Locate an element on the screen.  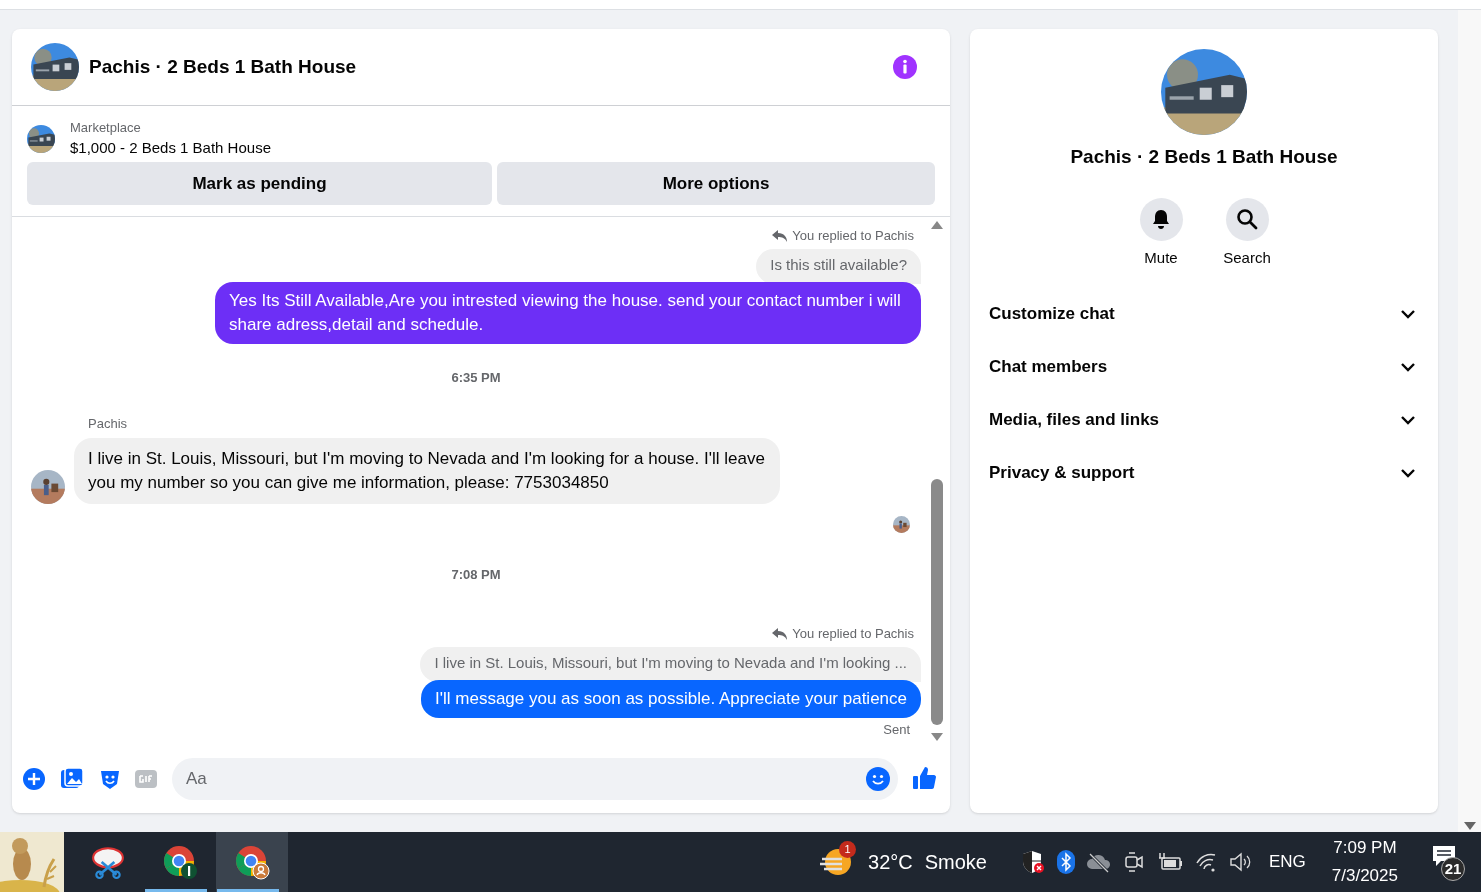
more-options-button: More options is located at coordinates (716, 183).